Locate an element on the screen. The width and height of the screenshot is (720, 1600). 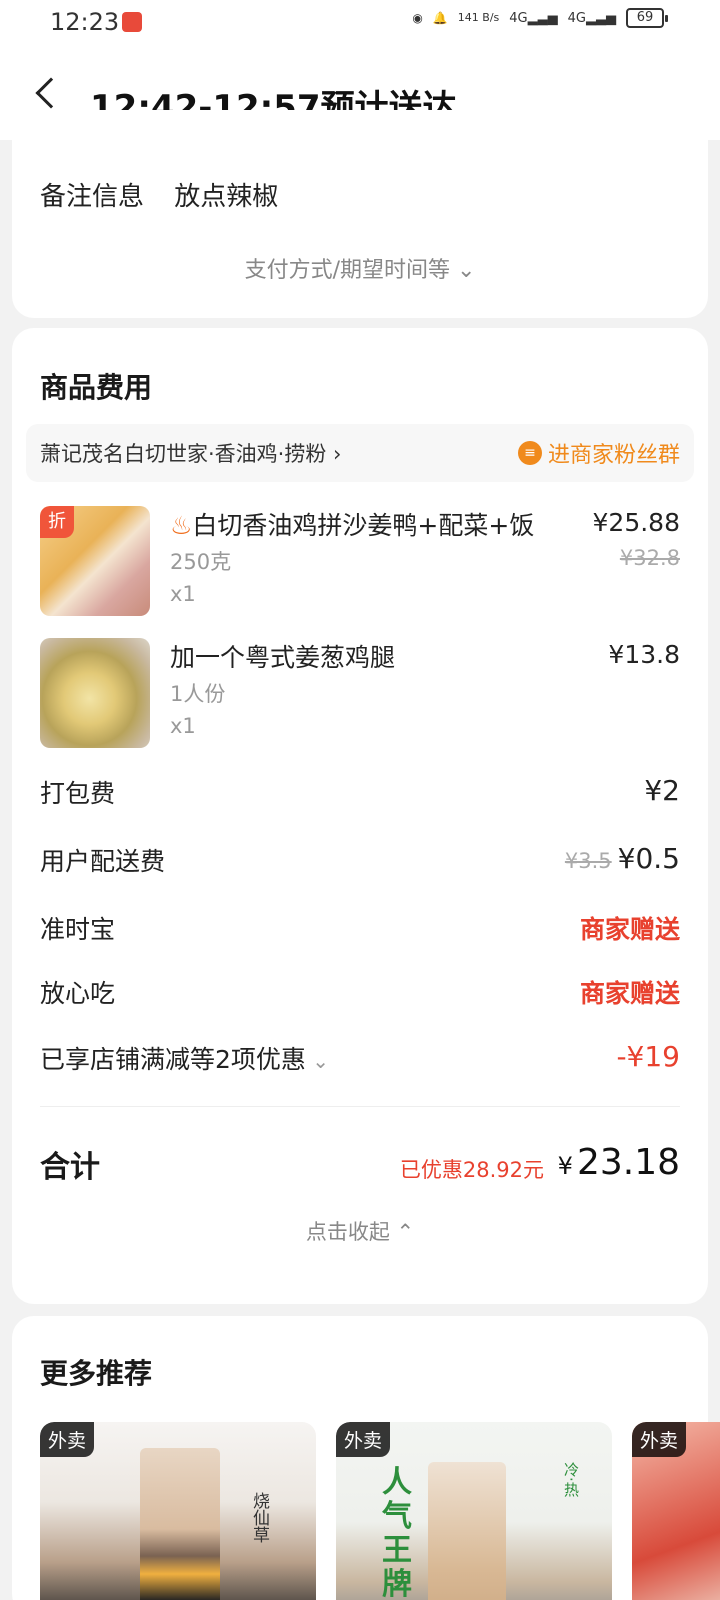
promo-text: 人气王牌 is located at coordinates (397, 1532).